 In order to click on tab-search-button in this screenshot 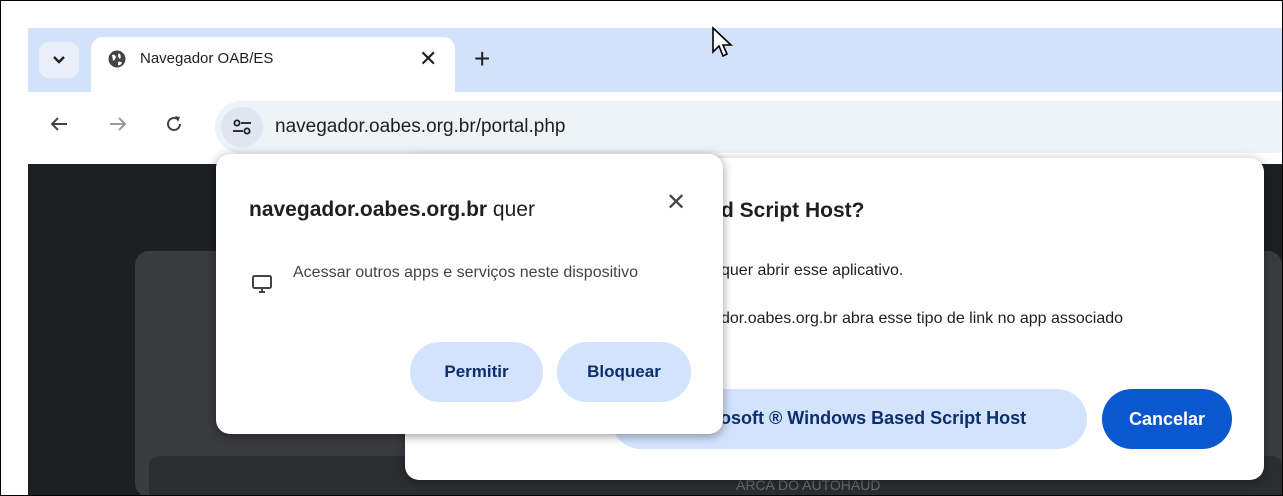, I will do `click(59, 60)`.